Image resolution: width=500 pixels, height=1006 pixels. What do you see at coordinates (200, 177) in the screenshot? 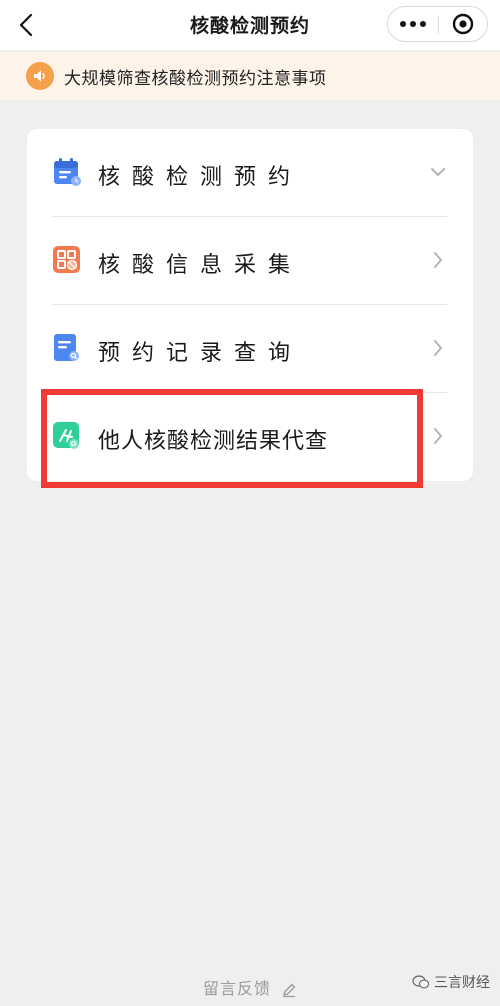
I see `menu-item-label: 核酸检测预约` at bounding box center [200, 177].